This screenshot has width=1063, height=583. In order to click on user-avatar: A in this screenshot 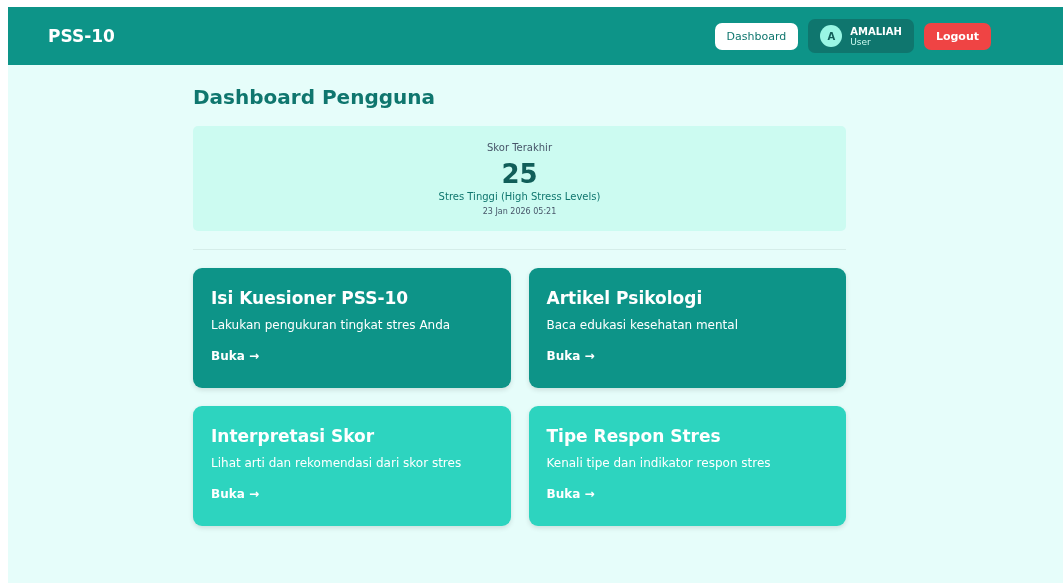, I will do `click(831, 36)`.